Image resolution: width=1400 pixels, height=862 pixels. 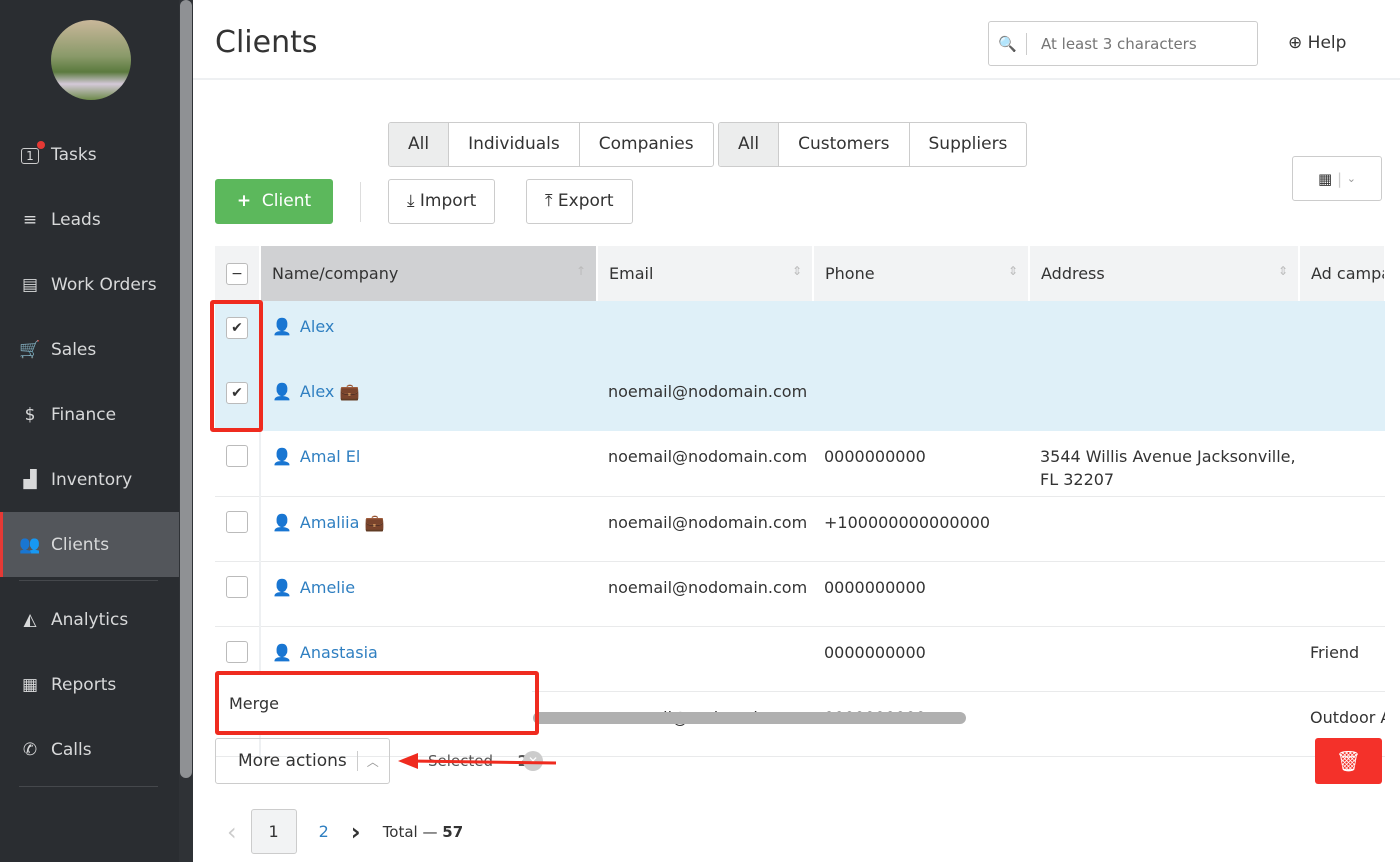 What do you see at coordinates (89, 619) in the screenshot?
I see `sidebar-item-analytics: ◭ Analytics` at bounding box center [89, 619].